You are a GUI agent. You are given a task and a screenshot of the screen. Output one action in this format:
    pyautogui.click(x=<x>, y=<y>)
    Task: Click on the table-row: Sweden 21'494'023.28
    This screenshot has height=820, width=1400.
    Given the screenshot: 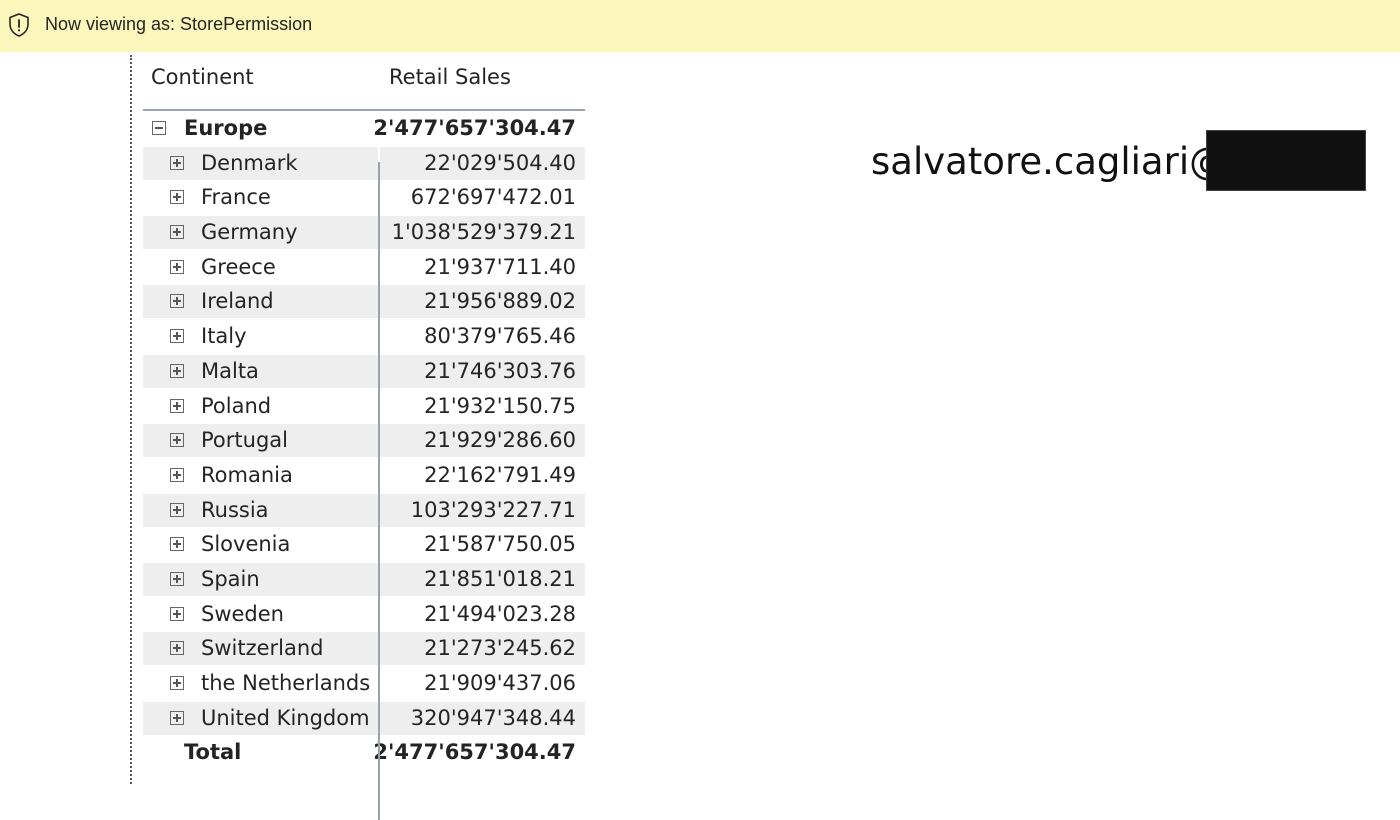 What is the action you would take?
    pyautogui.click(x=364, y=614)
    